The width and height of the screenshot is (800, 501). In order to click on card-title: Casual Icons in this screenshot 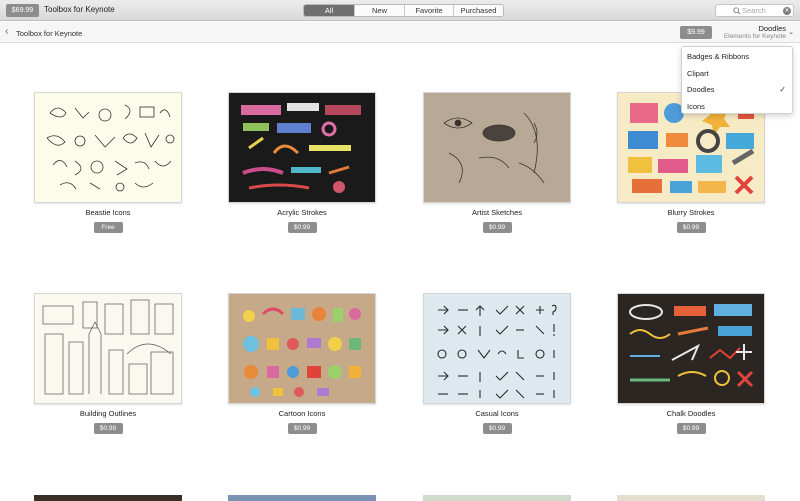, I will do `click(497, 413)`.